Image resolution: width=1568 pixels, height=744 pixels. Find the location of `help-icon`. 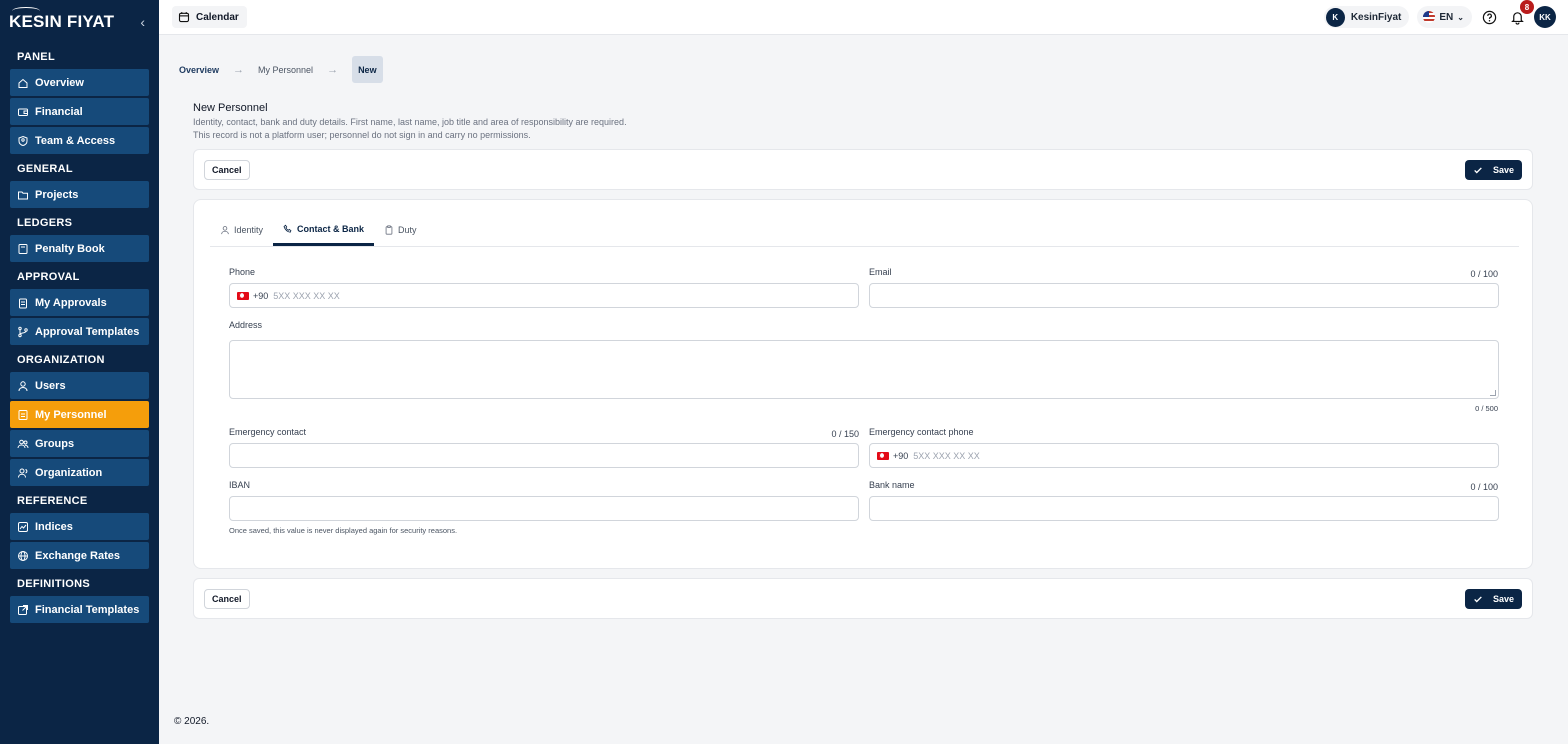

help-icon is located at coordinates (1489, 17).